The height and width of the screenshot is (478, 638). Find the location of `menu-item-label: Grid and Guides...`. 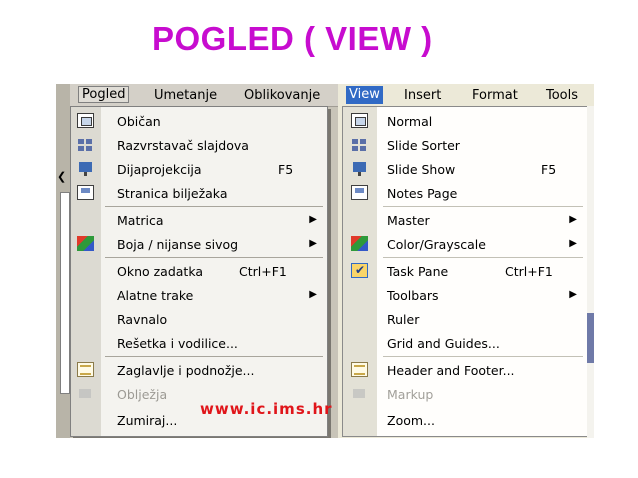

menu-item-label: Grid and Guides... is located at coordinates (443, 343).